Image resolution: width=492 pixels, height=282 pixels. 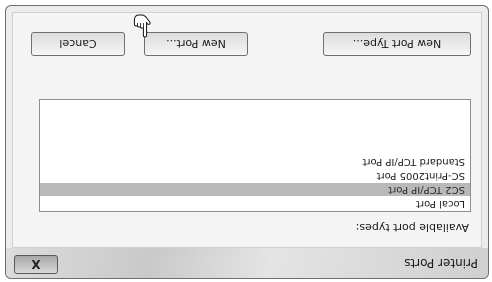 I want to click on cancel-button: Cancel, so click(x=78, y=44).